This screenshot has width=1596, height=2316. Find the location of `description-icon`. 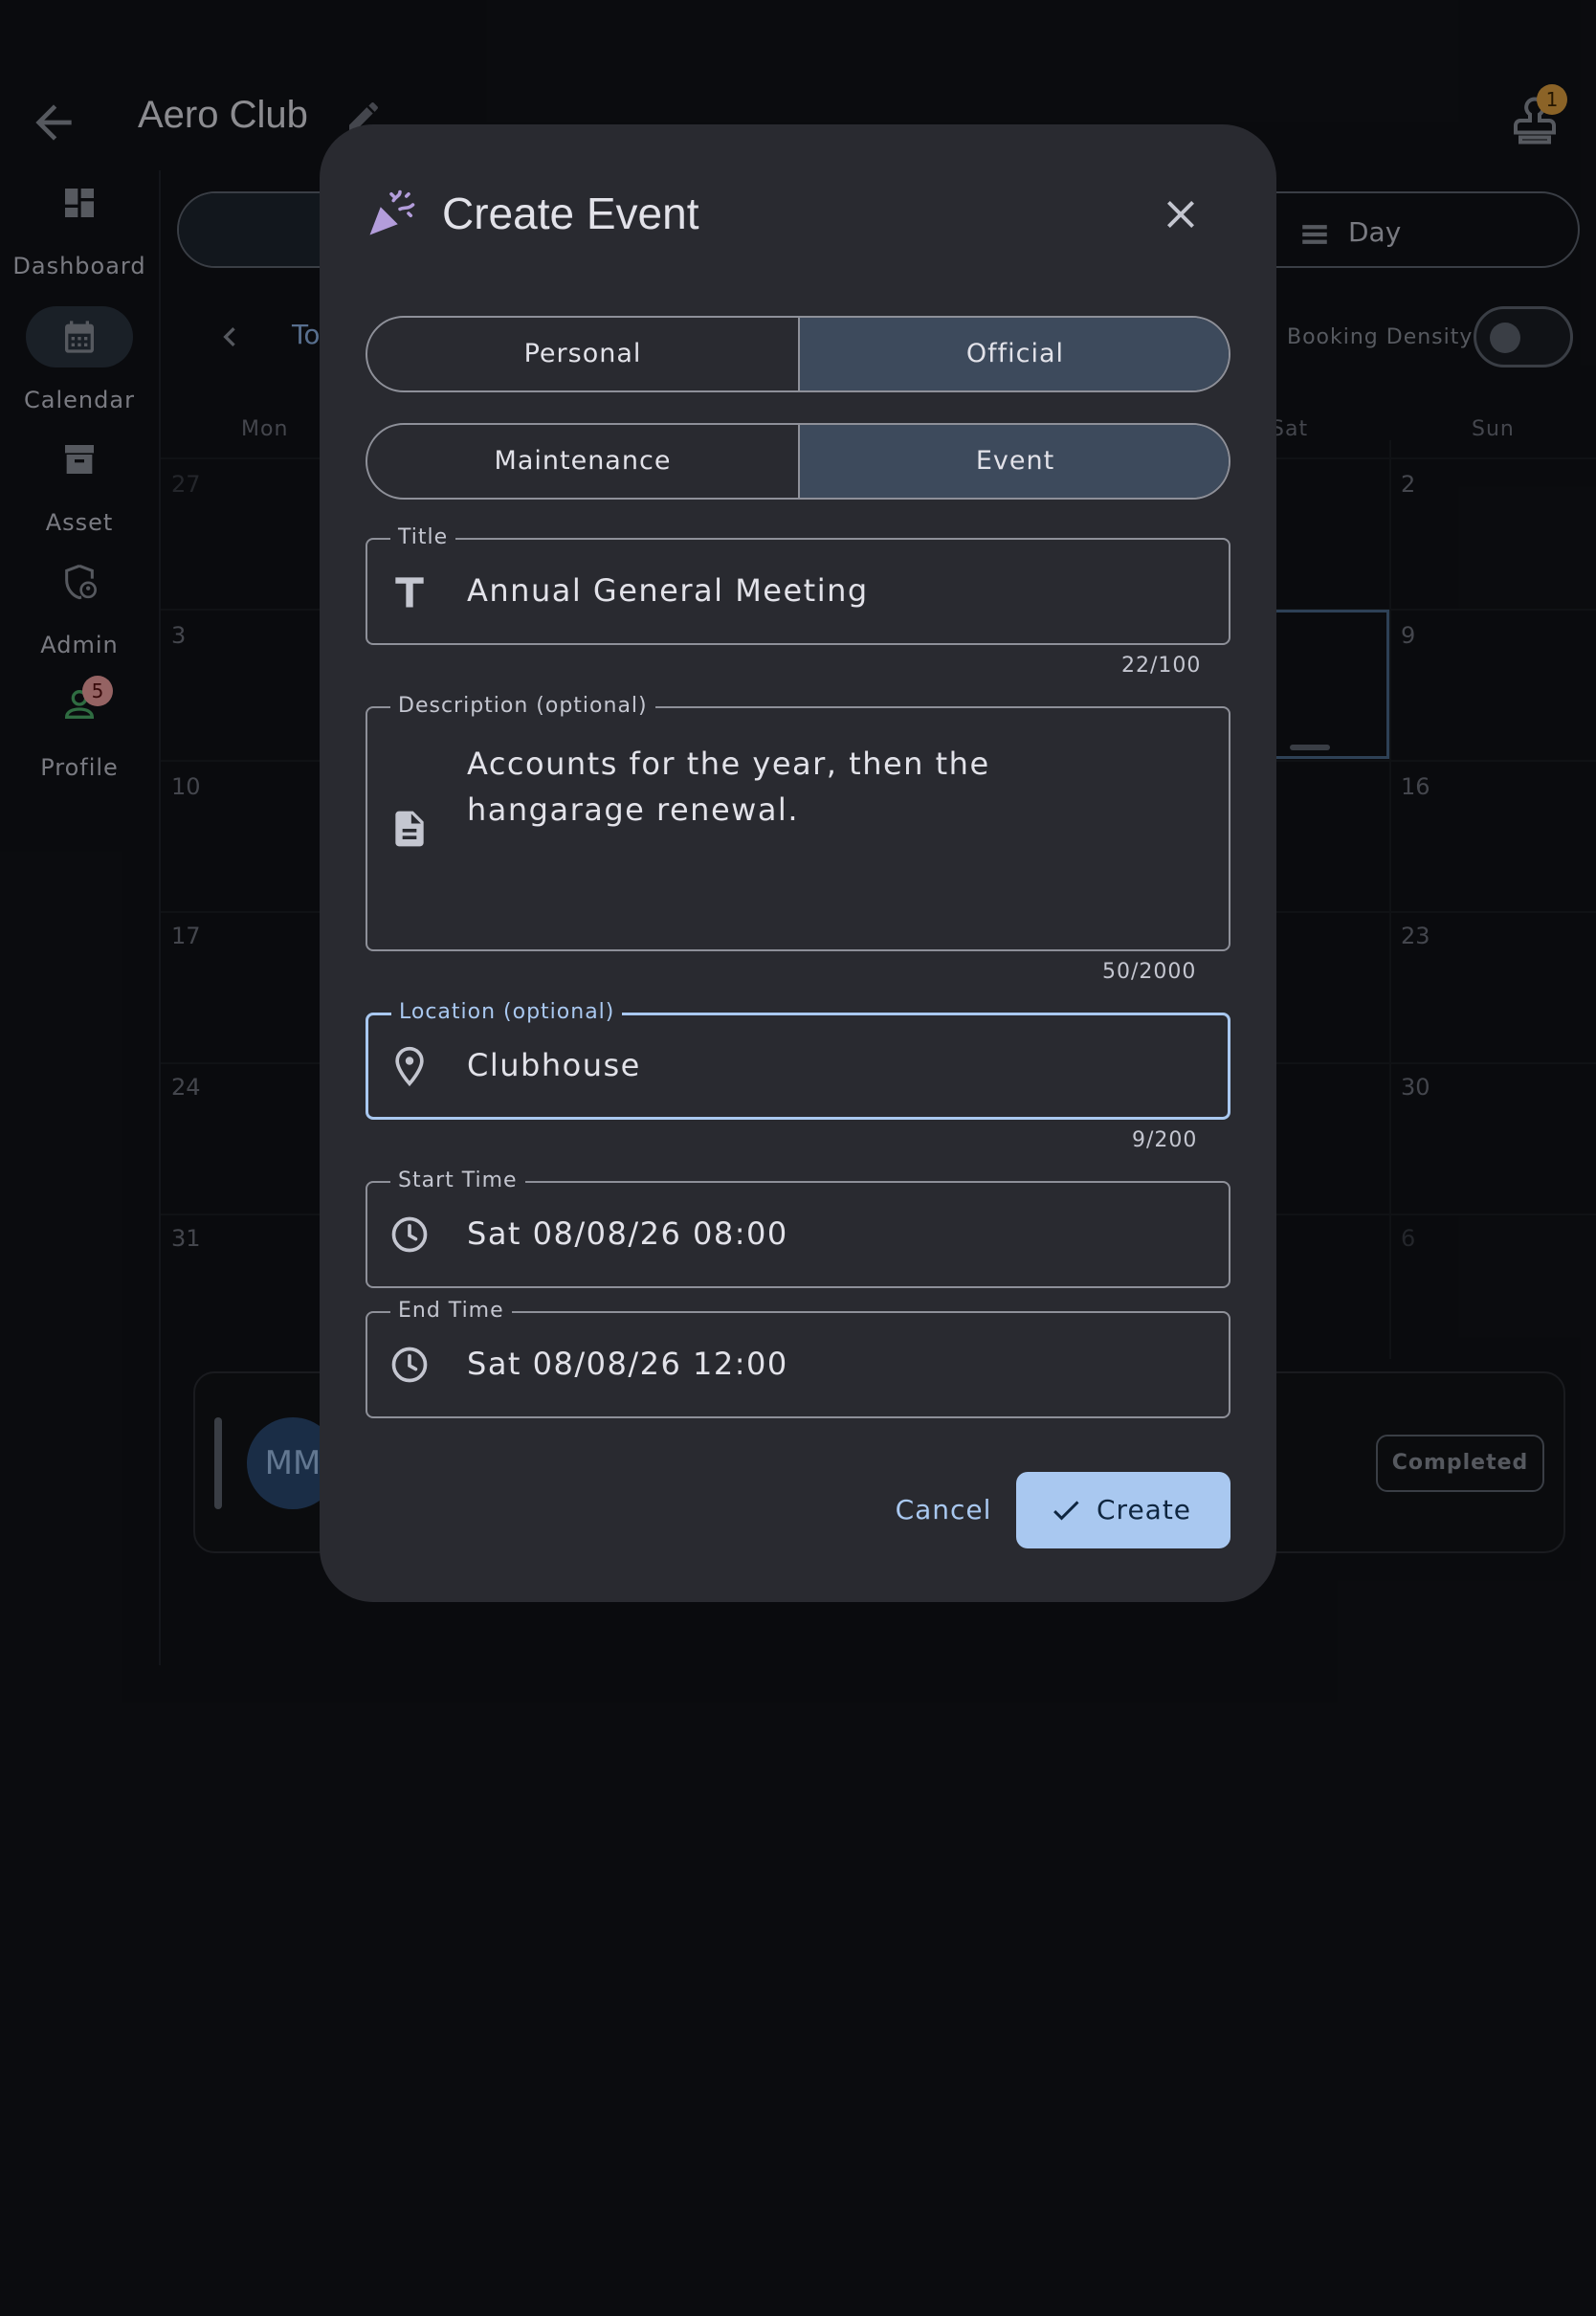

description-icon is located at coordinates (410, 829).